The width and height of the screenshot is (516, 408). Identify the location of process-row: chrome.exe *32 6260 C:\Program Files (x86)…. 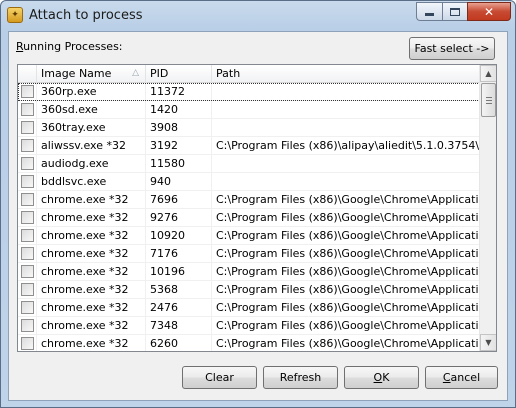
(249, 343).